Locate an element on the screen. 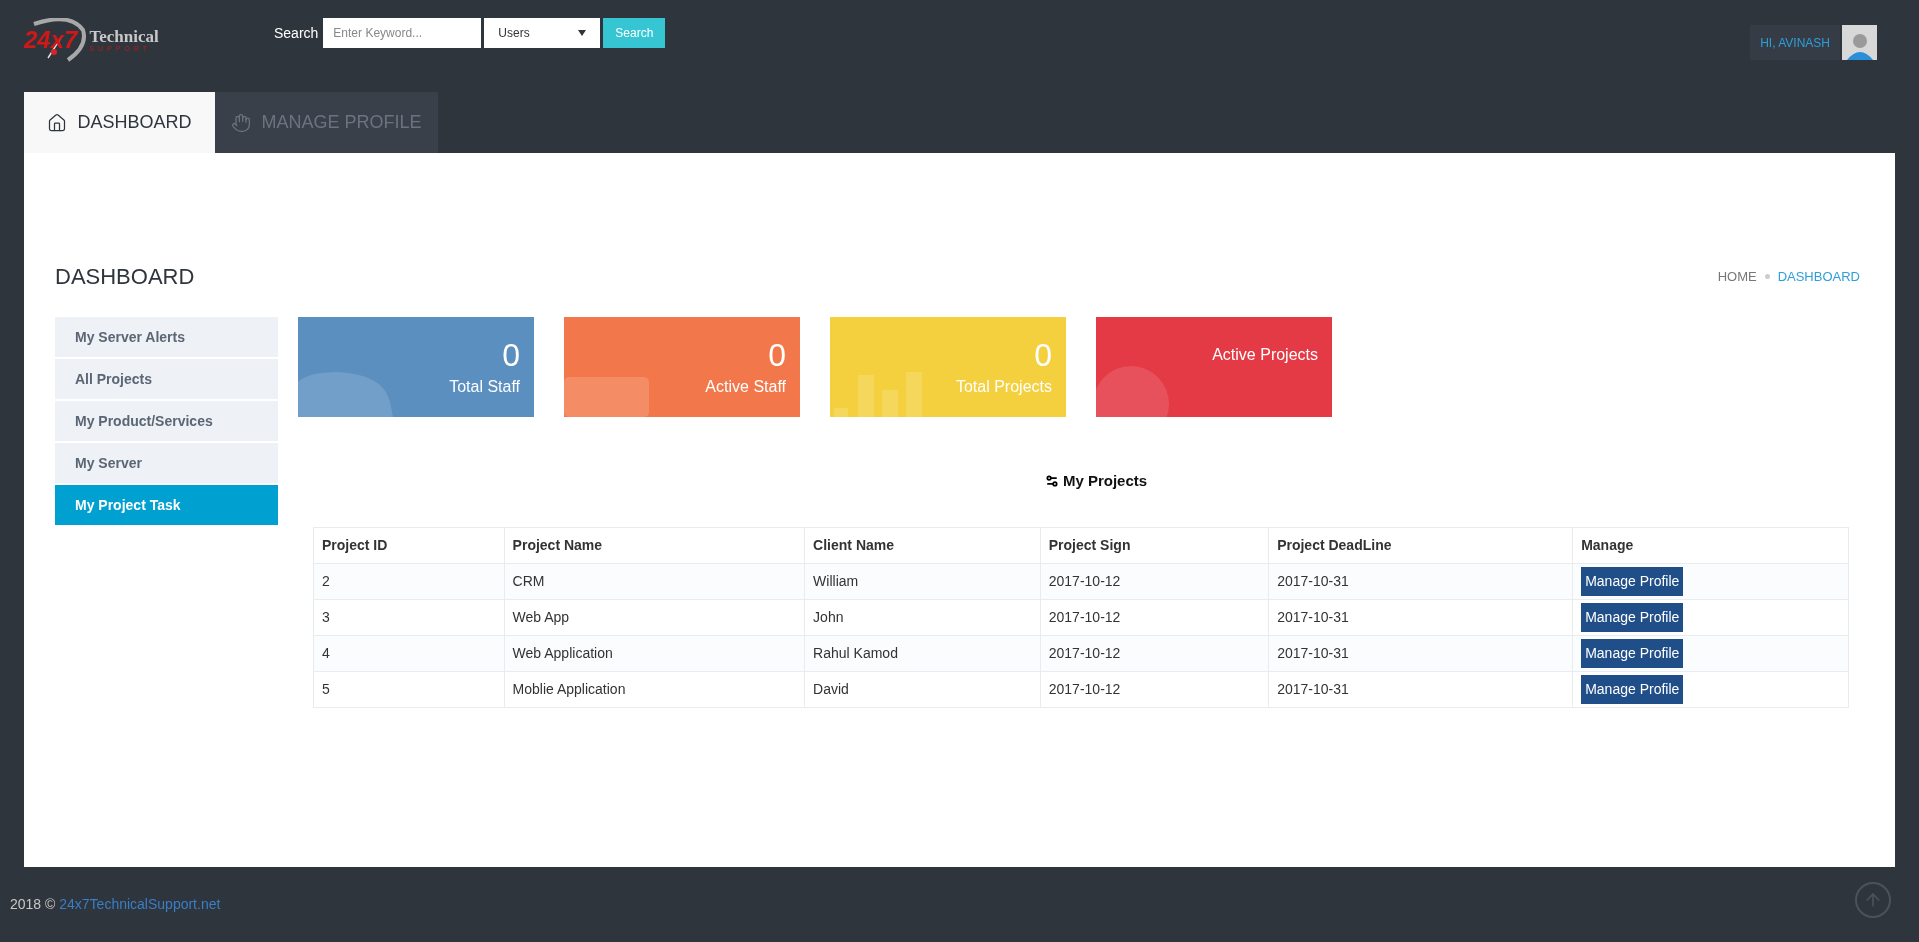  stat-label: Active Staff is located at coordinates (745, 387).